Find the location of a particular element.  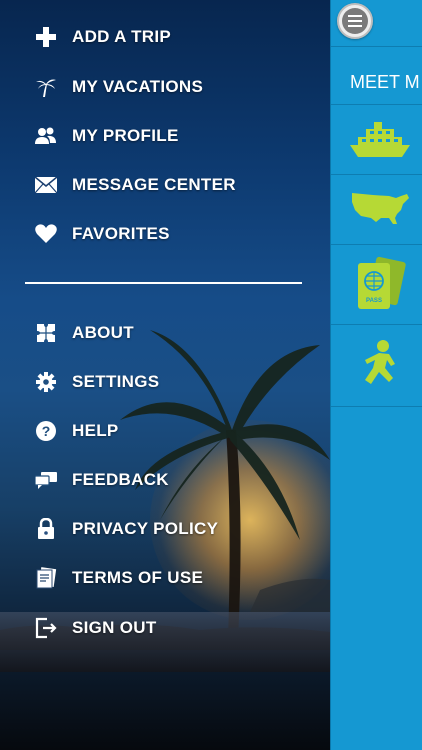

menu-item-my-profile: MY PROFILE is located at coordinates (165, 136).